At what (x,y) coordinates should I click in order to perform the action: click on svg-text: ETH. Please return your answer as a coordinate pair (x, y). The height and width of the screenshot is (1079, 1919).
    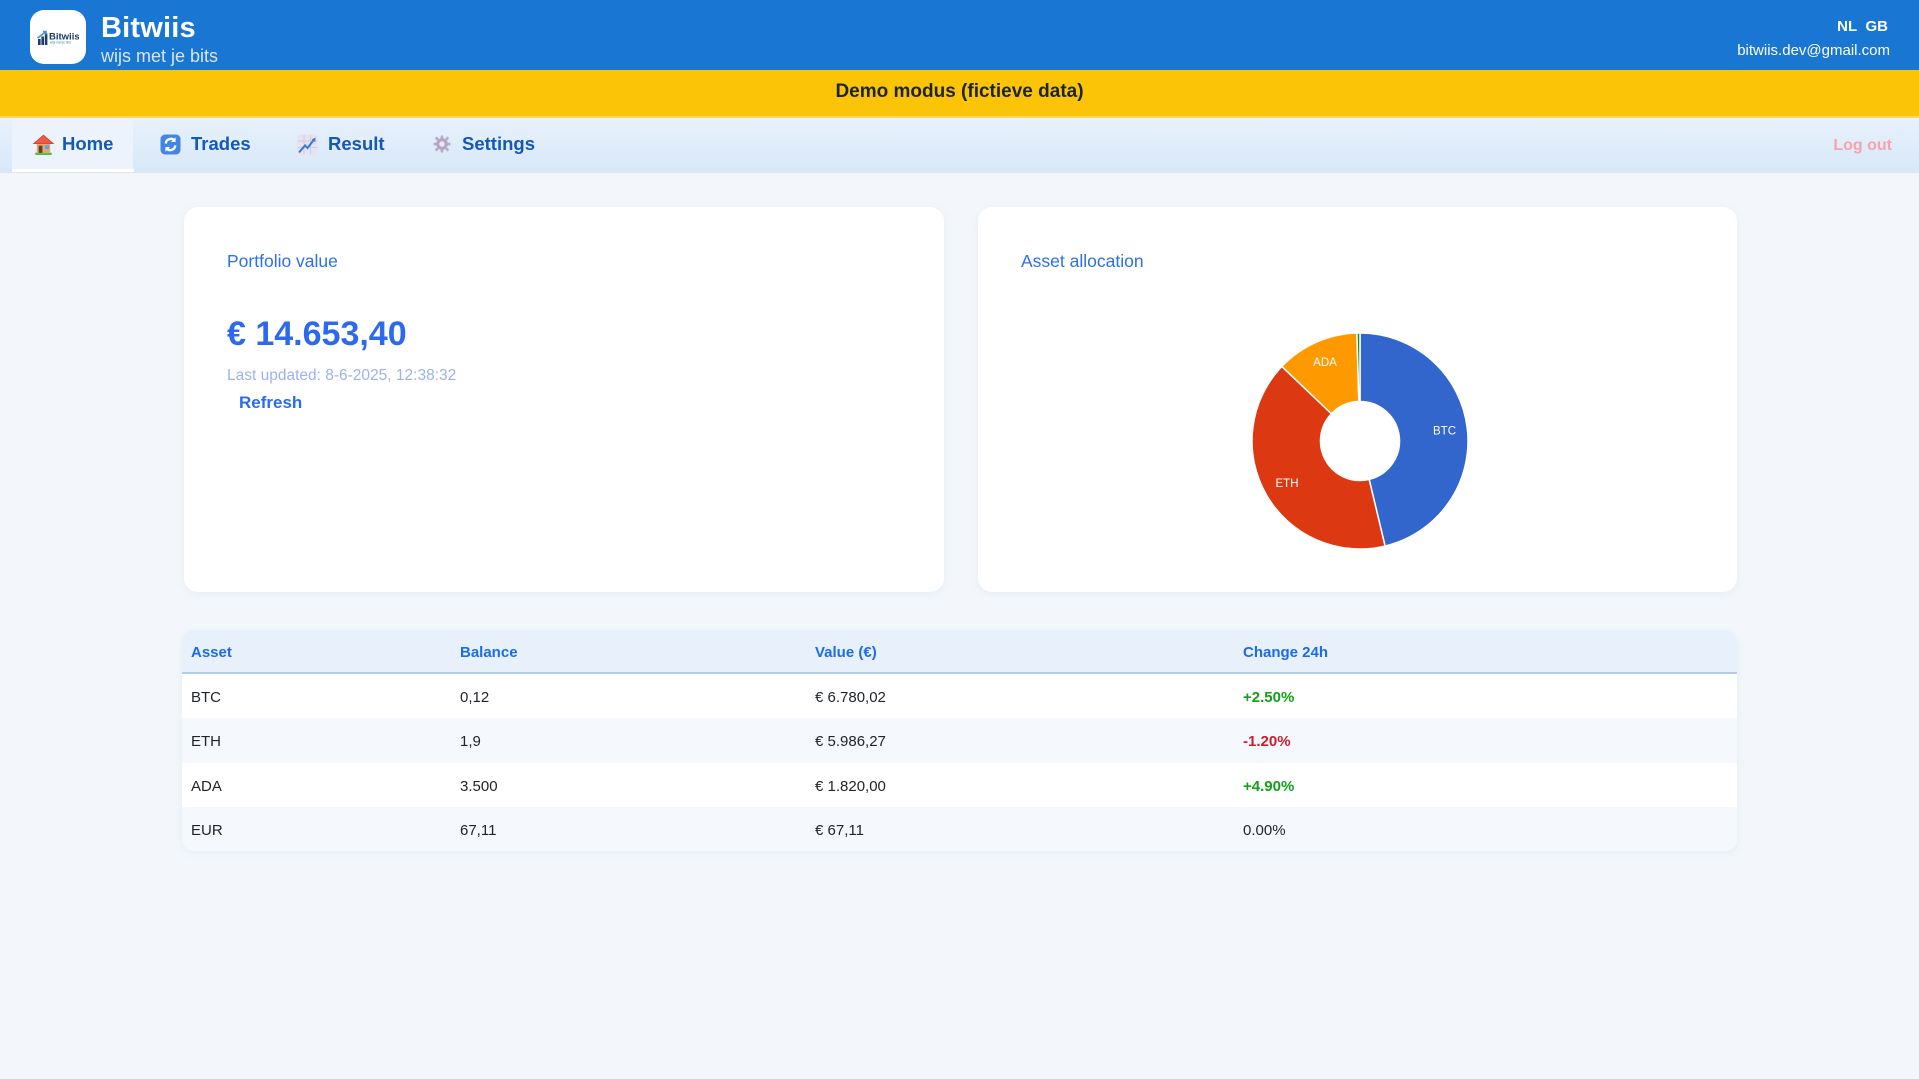
    Looking at the image, I should click on (1287, 484).